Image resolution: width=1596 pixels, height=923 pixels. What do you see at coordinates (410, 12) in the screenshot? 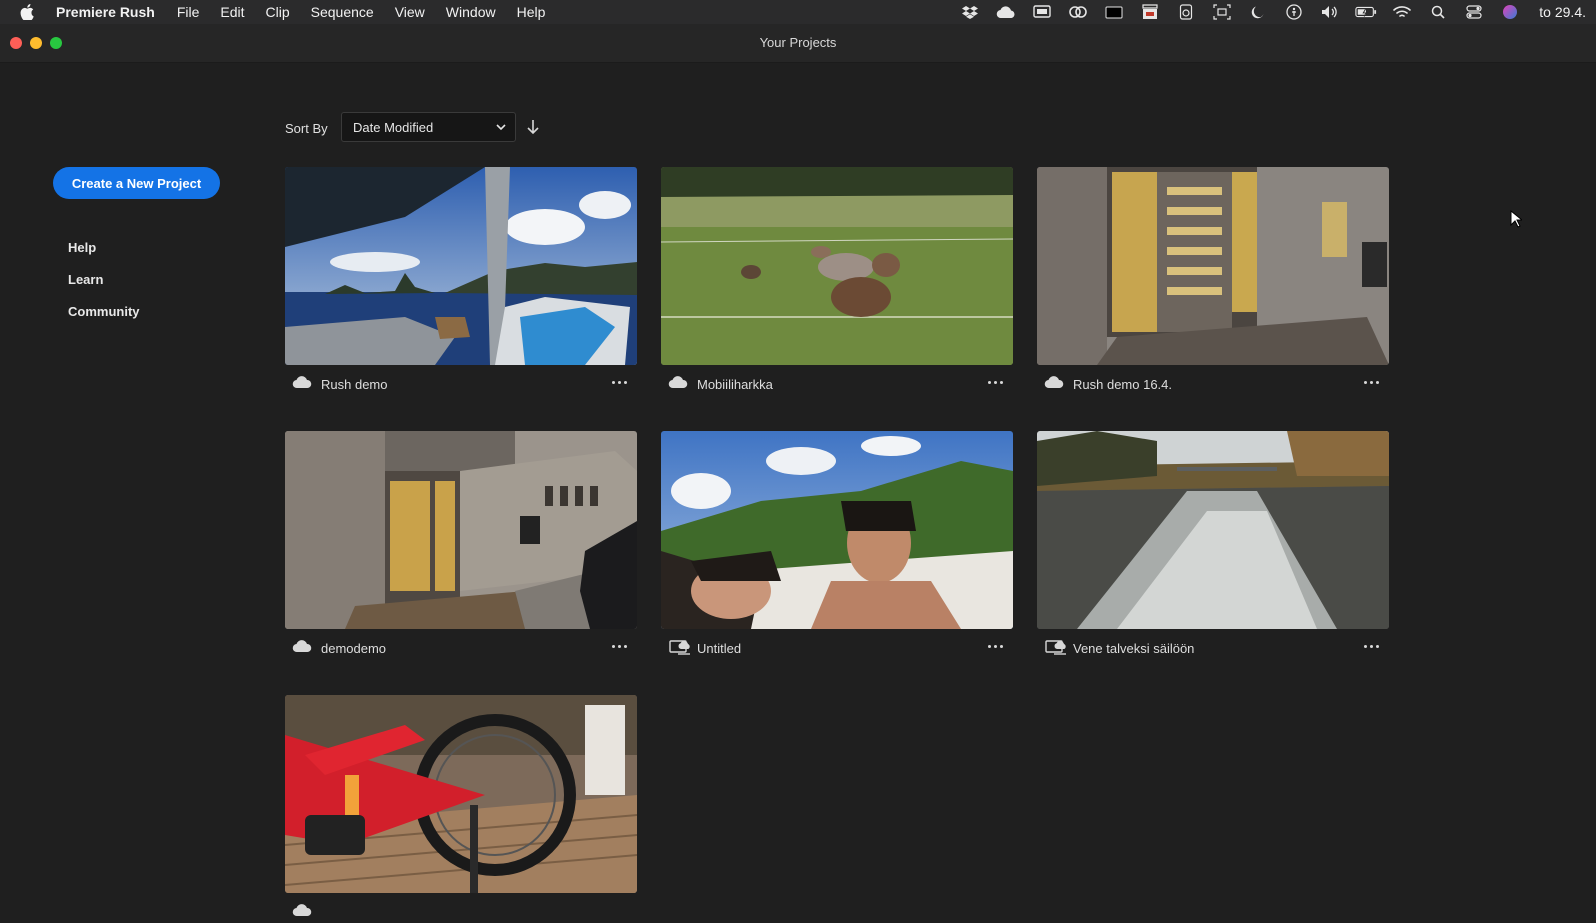
I see `menu-view: View` at bounding box center [410, 12].